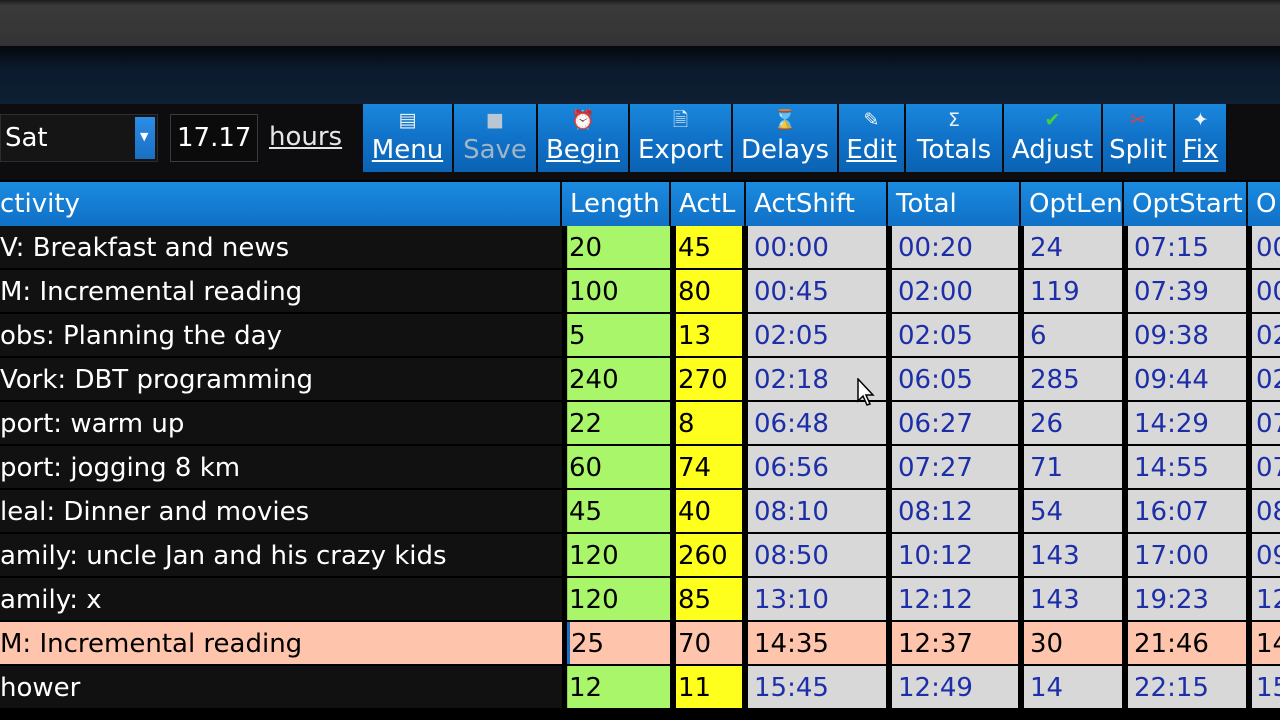 Image resolution: width=1280 pixels, height=720 pixels. Describe the element at coordinates (618, 511) in the screenshot. I see `length-cell: 45` at that location.